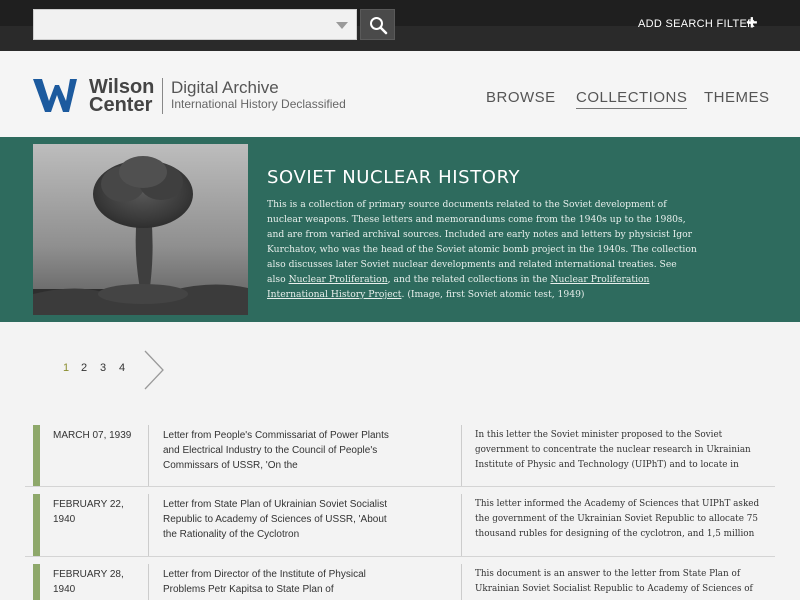 Image resolution: width=800 pixels, height=600 pixels. Describe the element at coordinates (55, 95) in the screenshot. I see `wilson-center-logo-icon` at that location.